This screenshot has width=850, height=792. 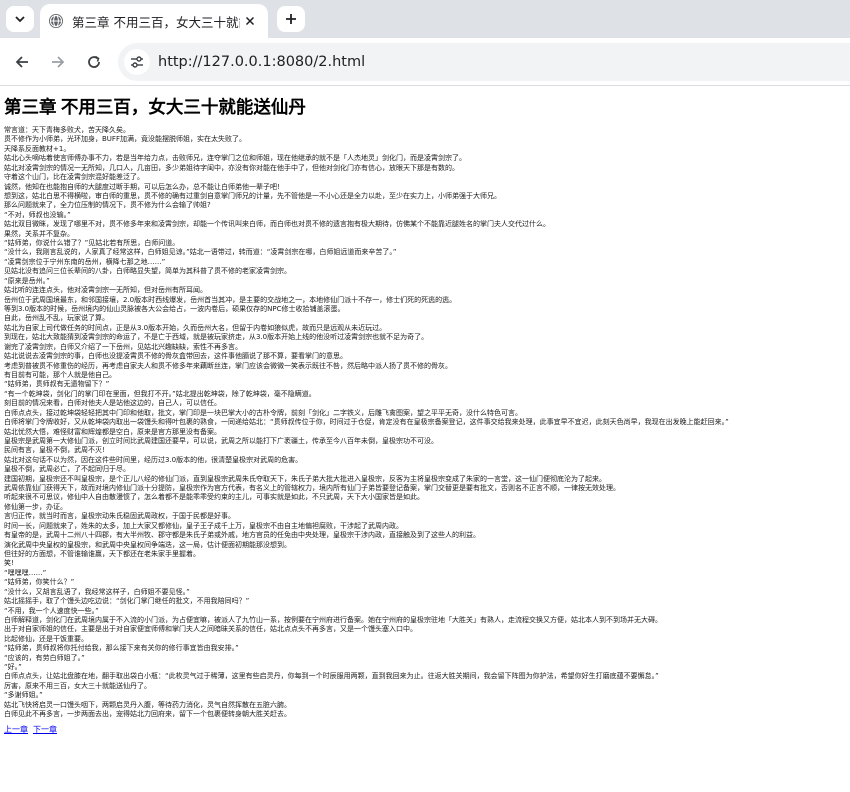 I want to click on close-icon, so click(x=250, y=21).